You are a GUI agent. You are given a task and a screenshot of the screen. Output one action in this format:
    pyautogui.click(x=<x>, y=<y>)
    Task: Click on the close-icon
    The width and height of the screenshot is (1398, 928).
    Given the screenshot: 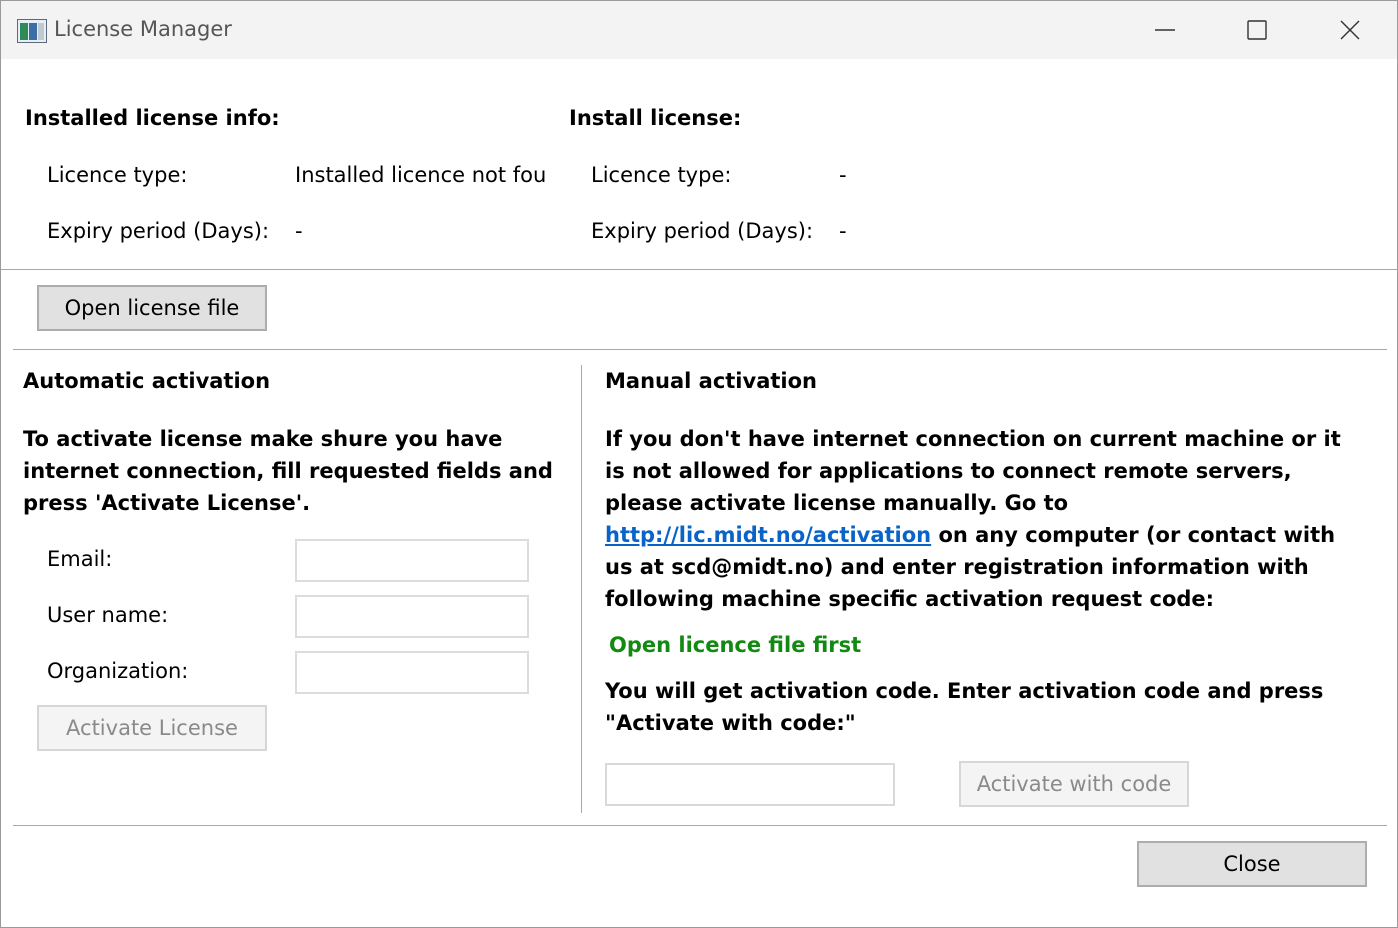 What is the action you would take?
    pyautogui.click(x=1350, y=30)
    